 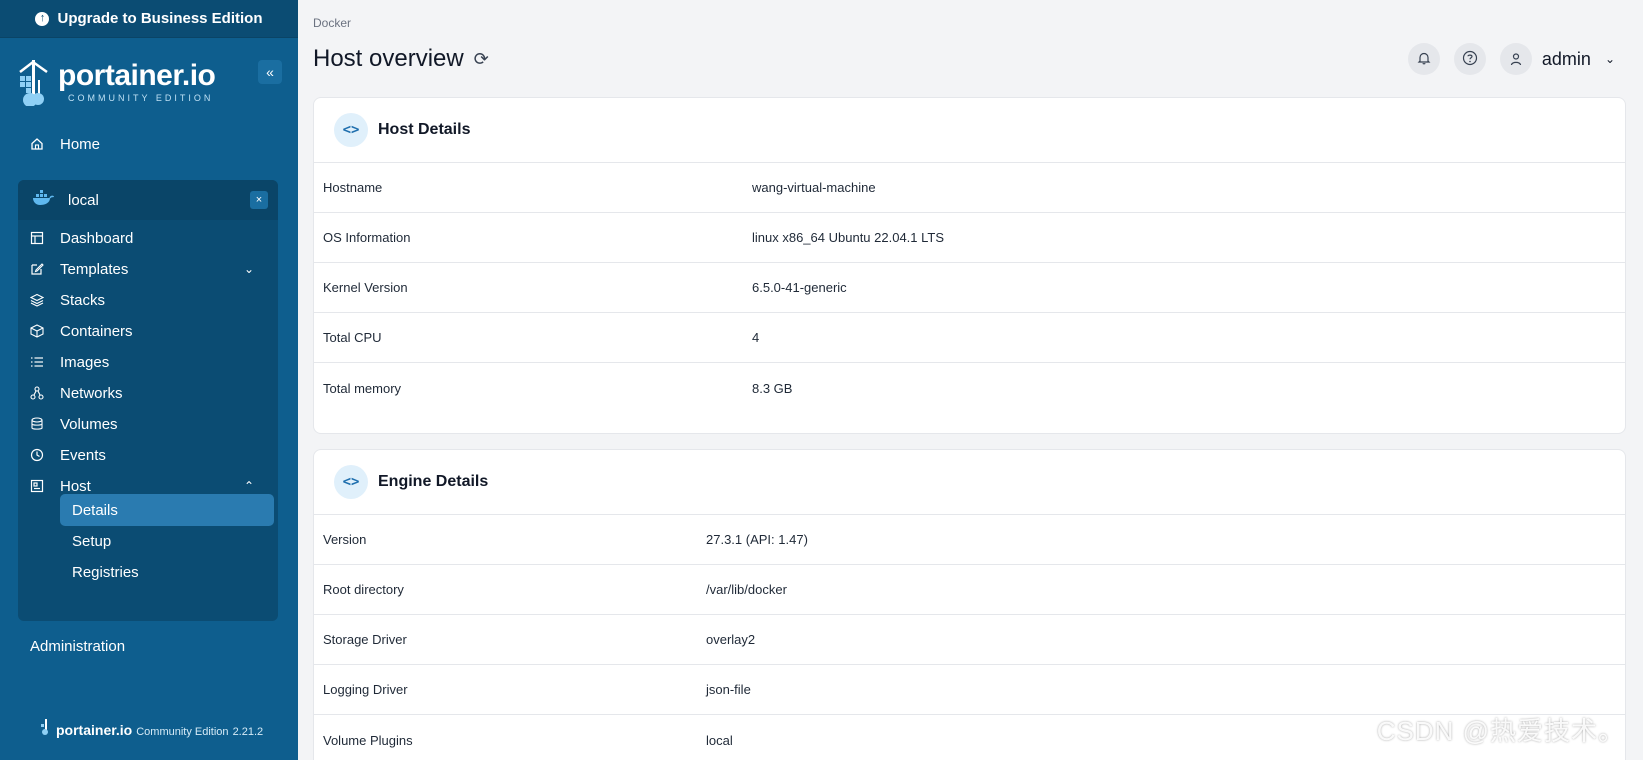 I want to click on sidebar-item-label: Stacks, so click(x=83, y=300).